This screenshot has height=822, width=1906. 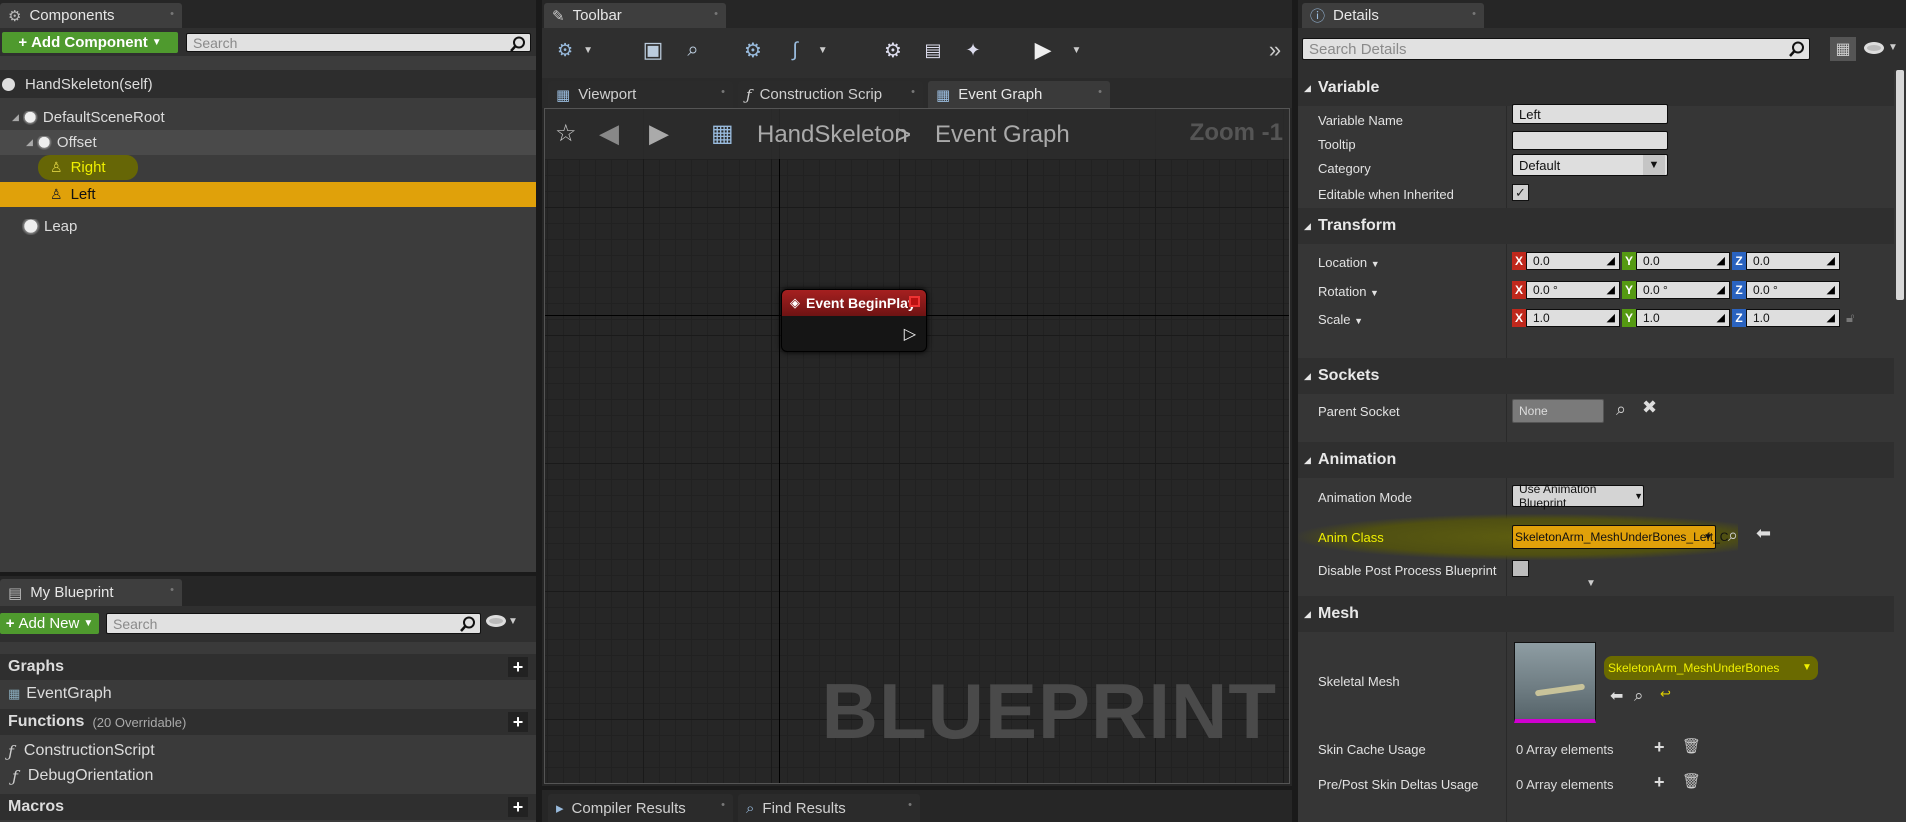 I want to click on advanced-expand-icon: ▼, so click(x=1591, y=583).